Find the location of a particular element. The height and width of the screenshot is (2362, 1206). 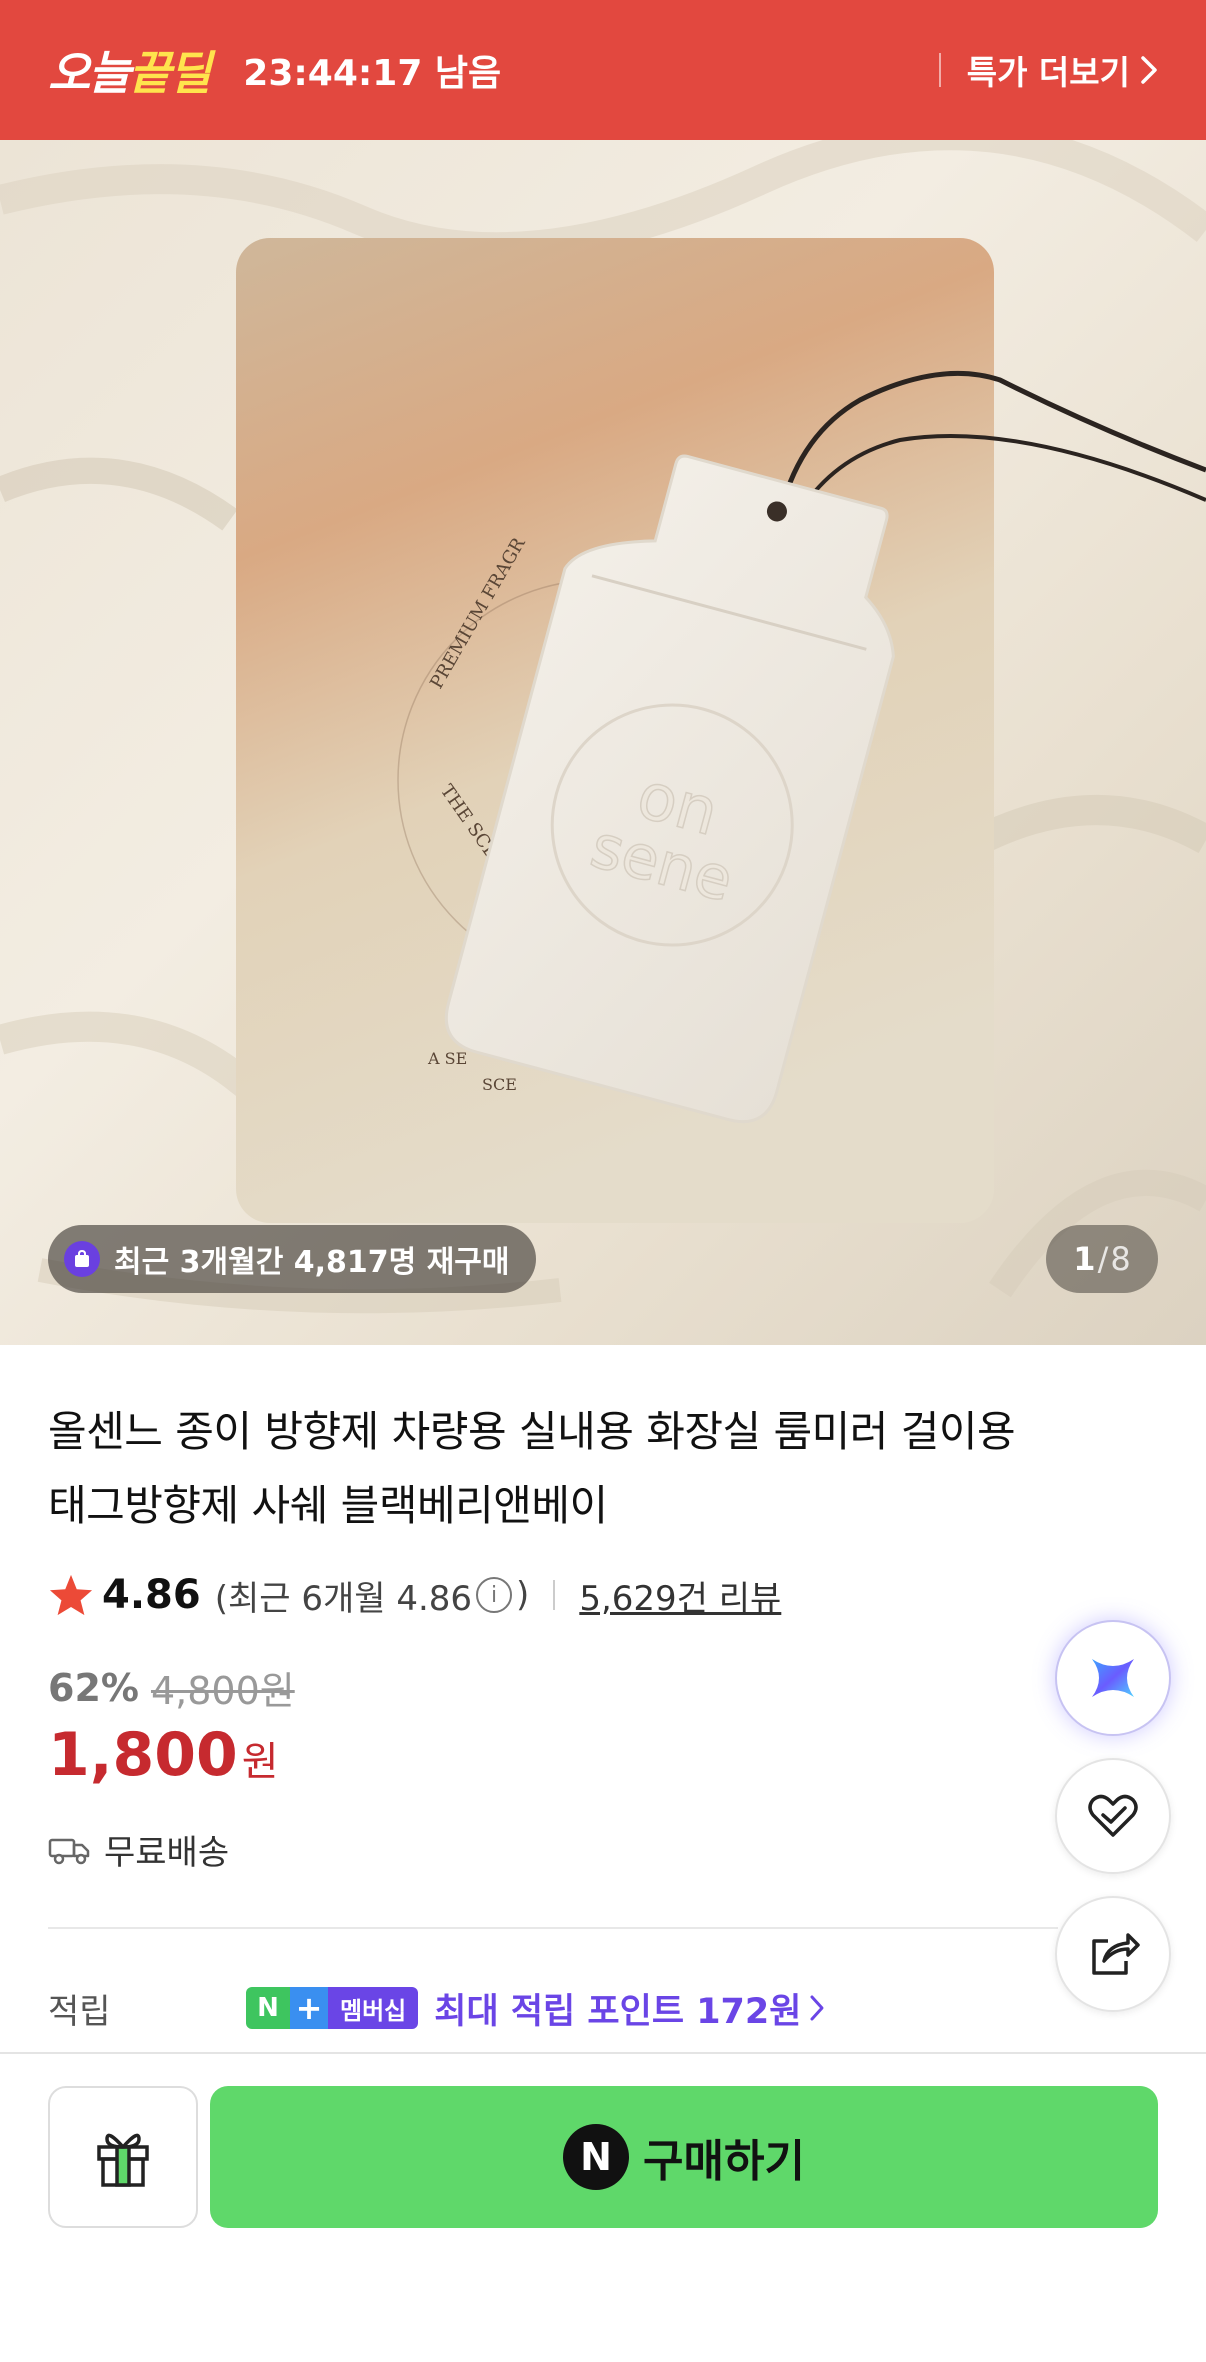

sale-price: 1,800 원 is located at coordinates (163, 1755).